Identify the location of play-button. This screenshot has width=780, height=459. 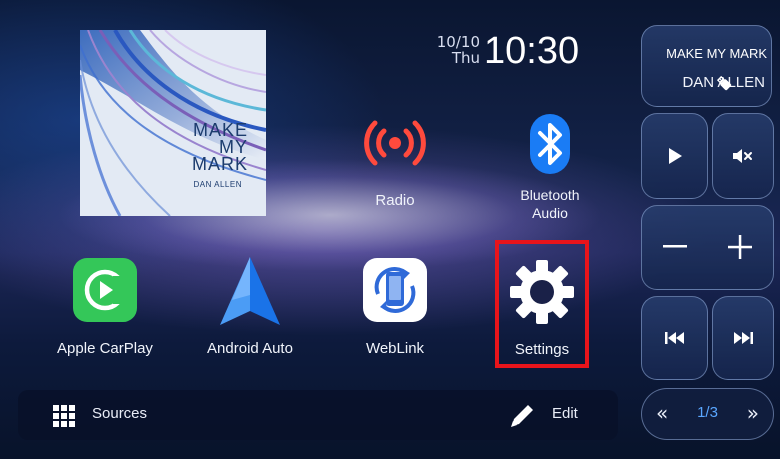
(674, 156).